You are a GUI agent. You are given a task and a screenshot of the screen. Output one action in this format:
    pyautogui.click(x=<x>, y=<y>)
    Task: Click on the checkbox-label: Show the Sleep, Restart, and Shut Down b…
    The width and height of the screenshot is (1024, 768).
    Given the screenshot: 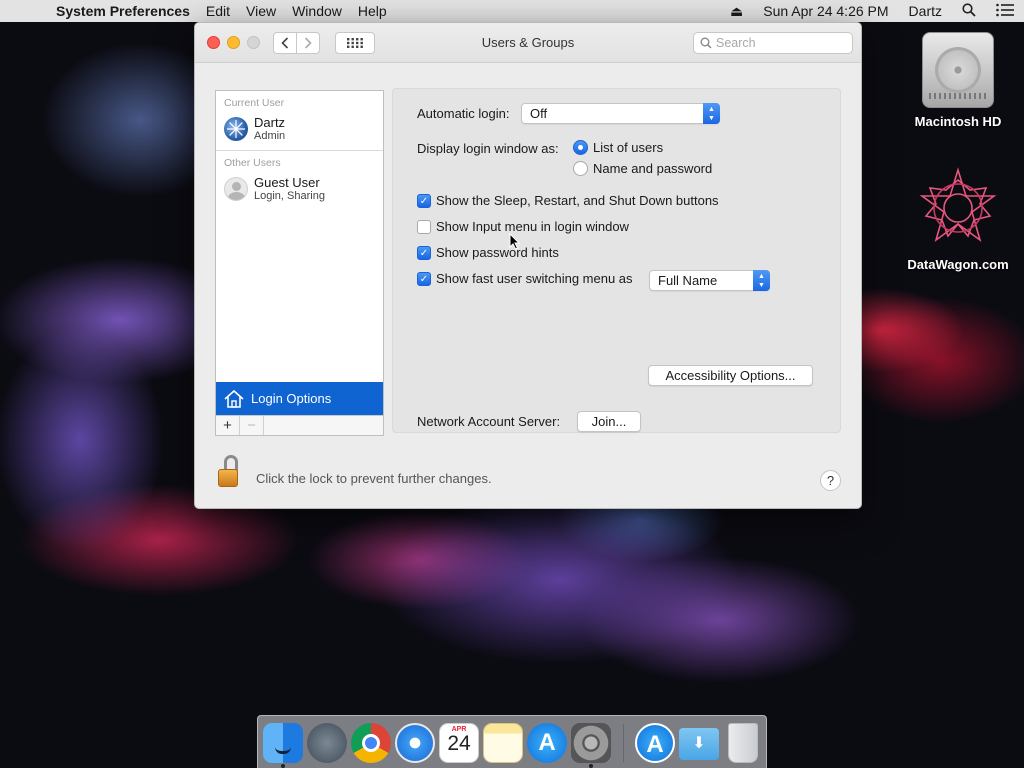 What is the action you would take?
    pyautogui.click(x=577, y=200)
    